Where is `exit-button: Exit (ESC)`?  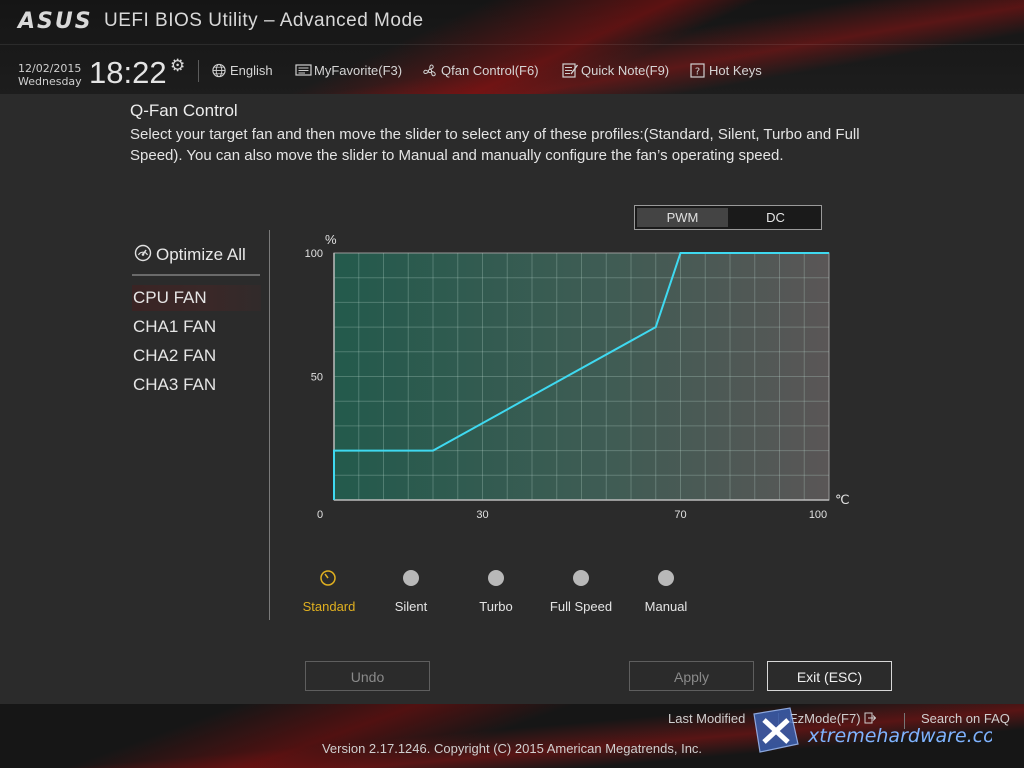
exit-button: Exit (ESC) is located at coordinates (829, 676).